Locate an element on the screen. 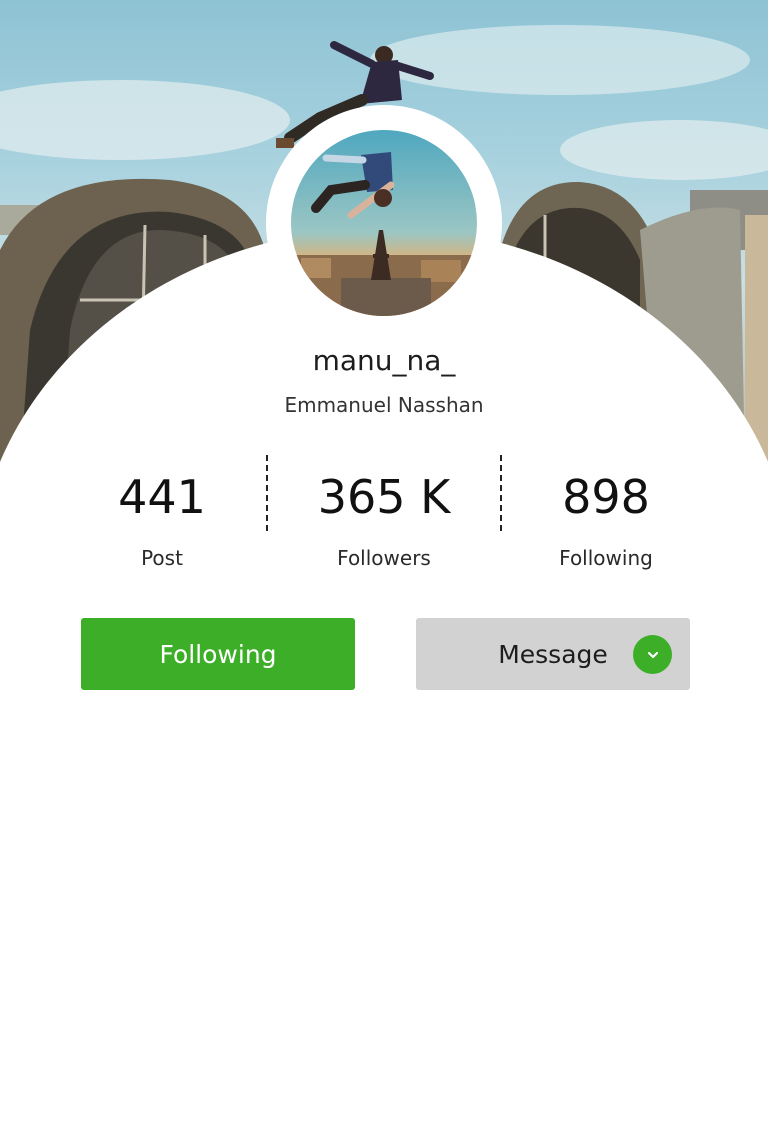 The image size is (768, 1128). following-button: Following is located at coordinates (218, 654).